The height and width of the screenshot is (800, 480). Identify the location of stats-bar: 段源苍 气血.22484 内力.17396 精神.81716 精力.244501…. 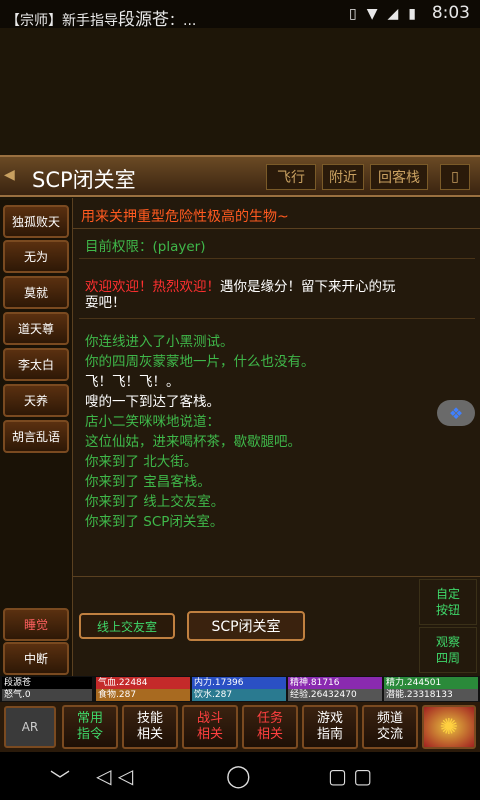
(240, 689).